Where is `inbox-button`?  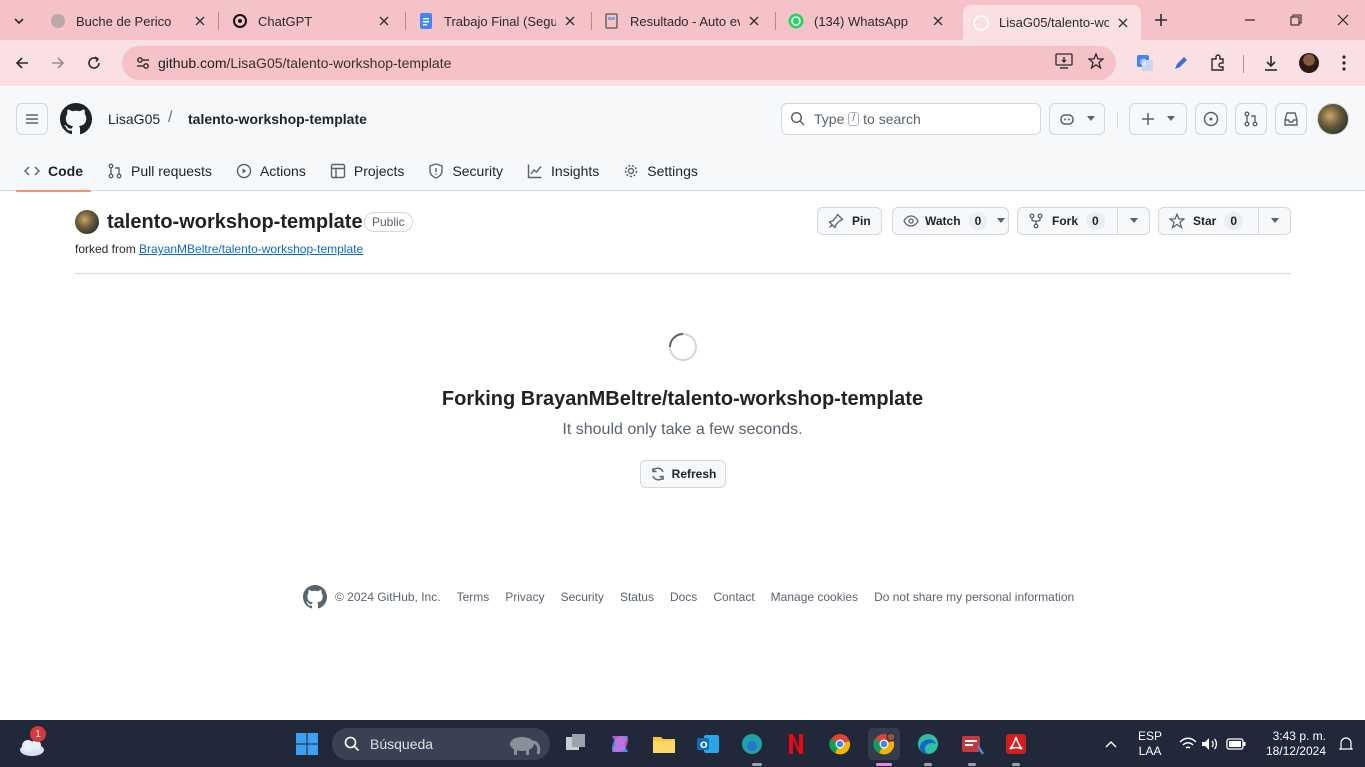 inbox-button is located at coordinates (1291, 119).